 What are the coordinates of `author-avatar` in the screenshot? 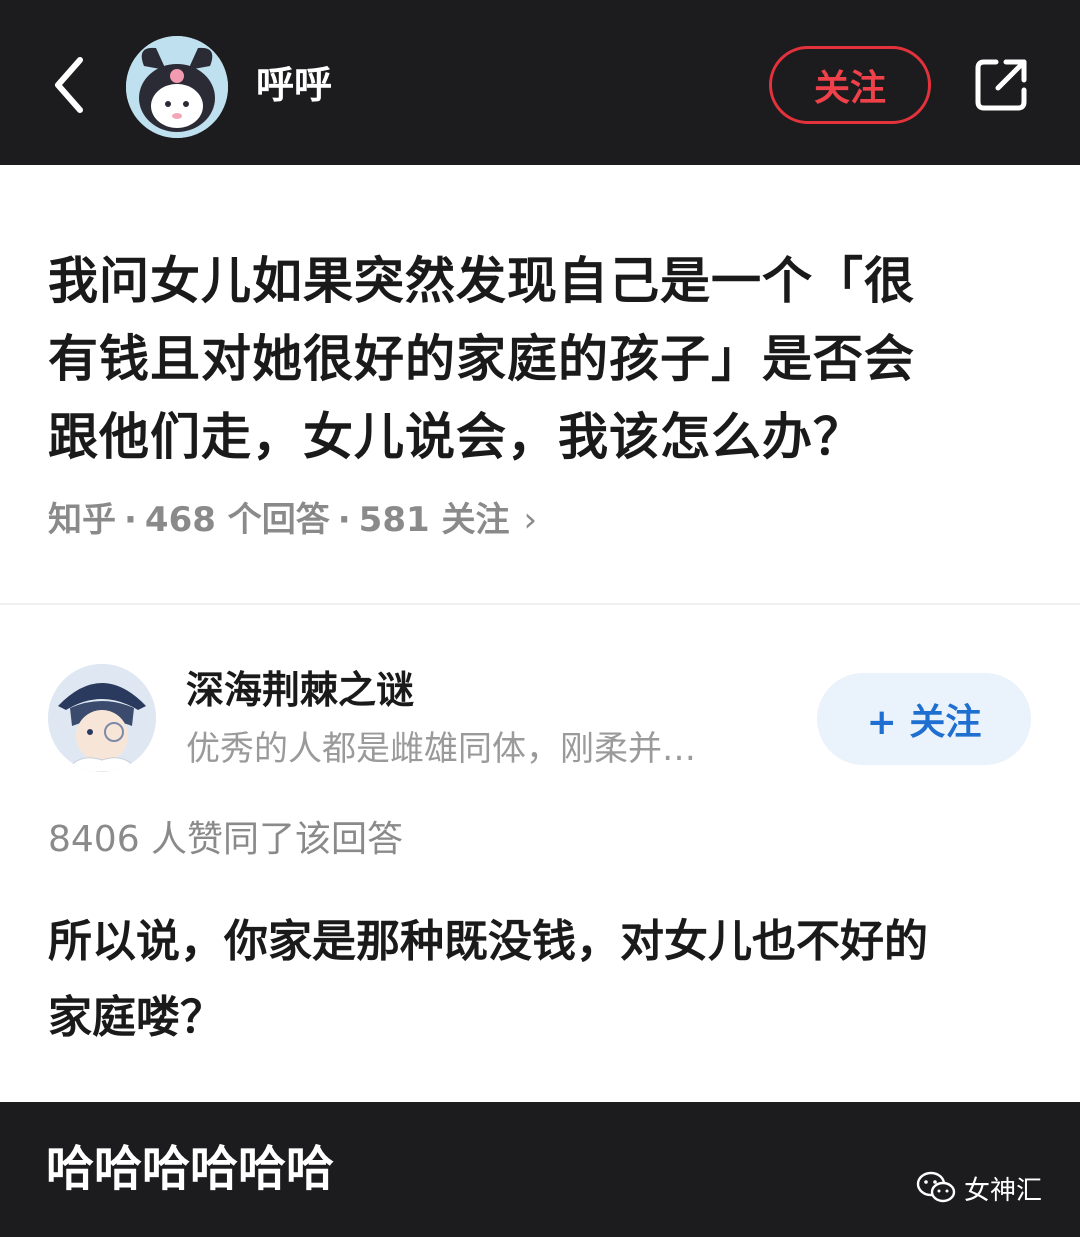 It's located at (177, 87).